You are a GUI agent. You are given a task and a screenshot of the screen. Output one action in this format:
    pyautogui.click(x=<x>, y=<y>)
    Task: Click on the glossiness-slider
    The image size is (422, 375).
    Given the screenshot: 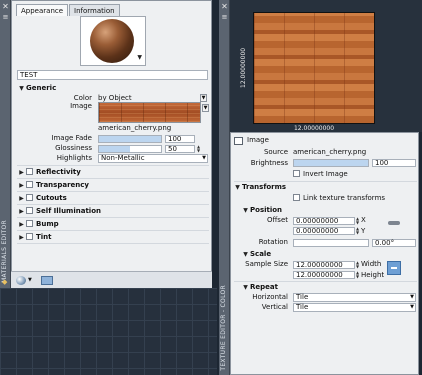 What is the action you would take?
    pyautogui.click(x=130, y=149)
    